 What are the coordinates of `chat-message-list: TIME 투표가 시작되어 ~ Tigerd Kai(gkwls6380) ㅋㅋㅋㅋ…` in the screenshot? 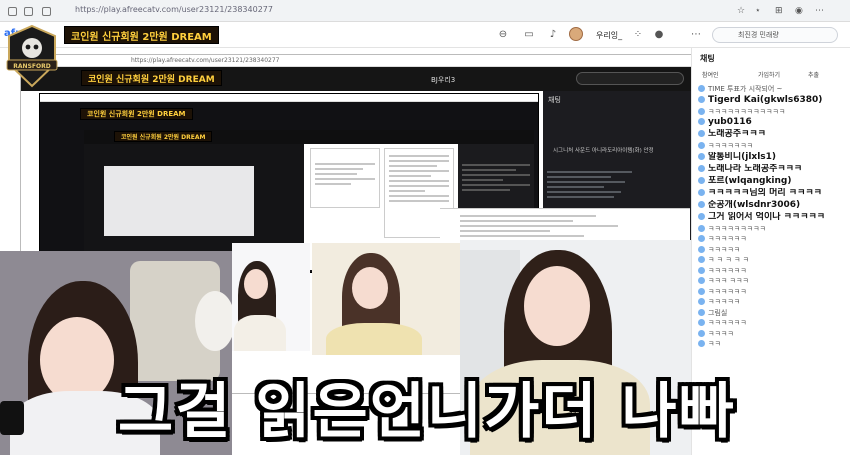 It's located at (771, 217).